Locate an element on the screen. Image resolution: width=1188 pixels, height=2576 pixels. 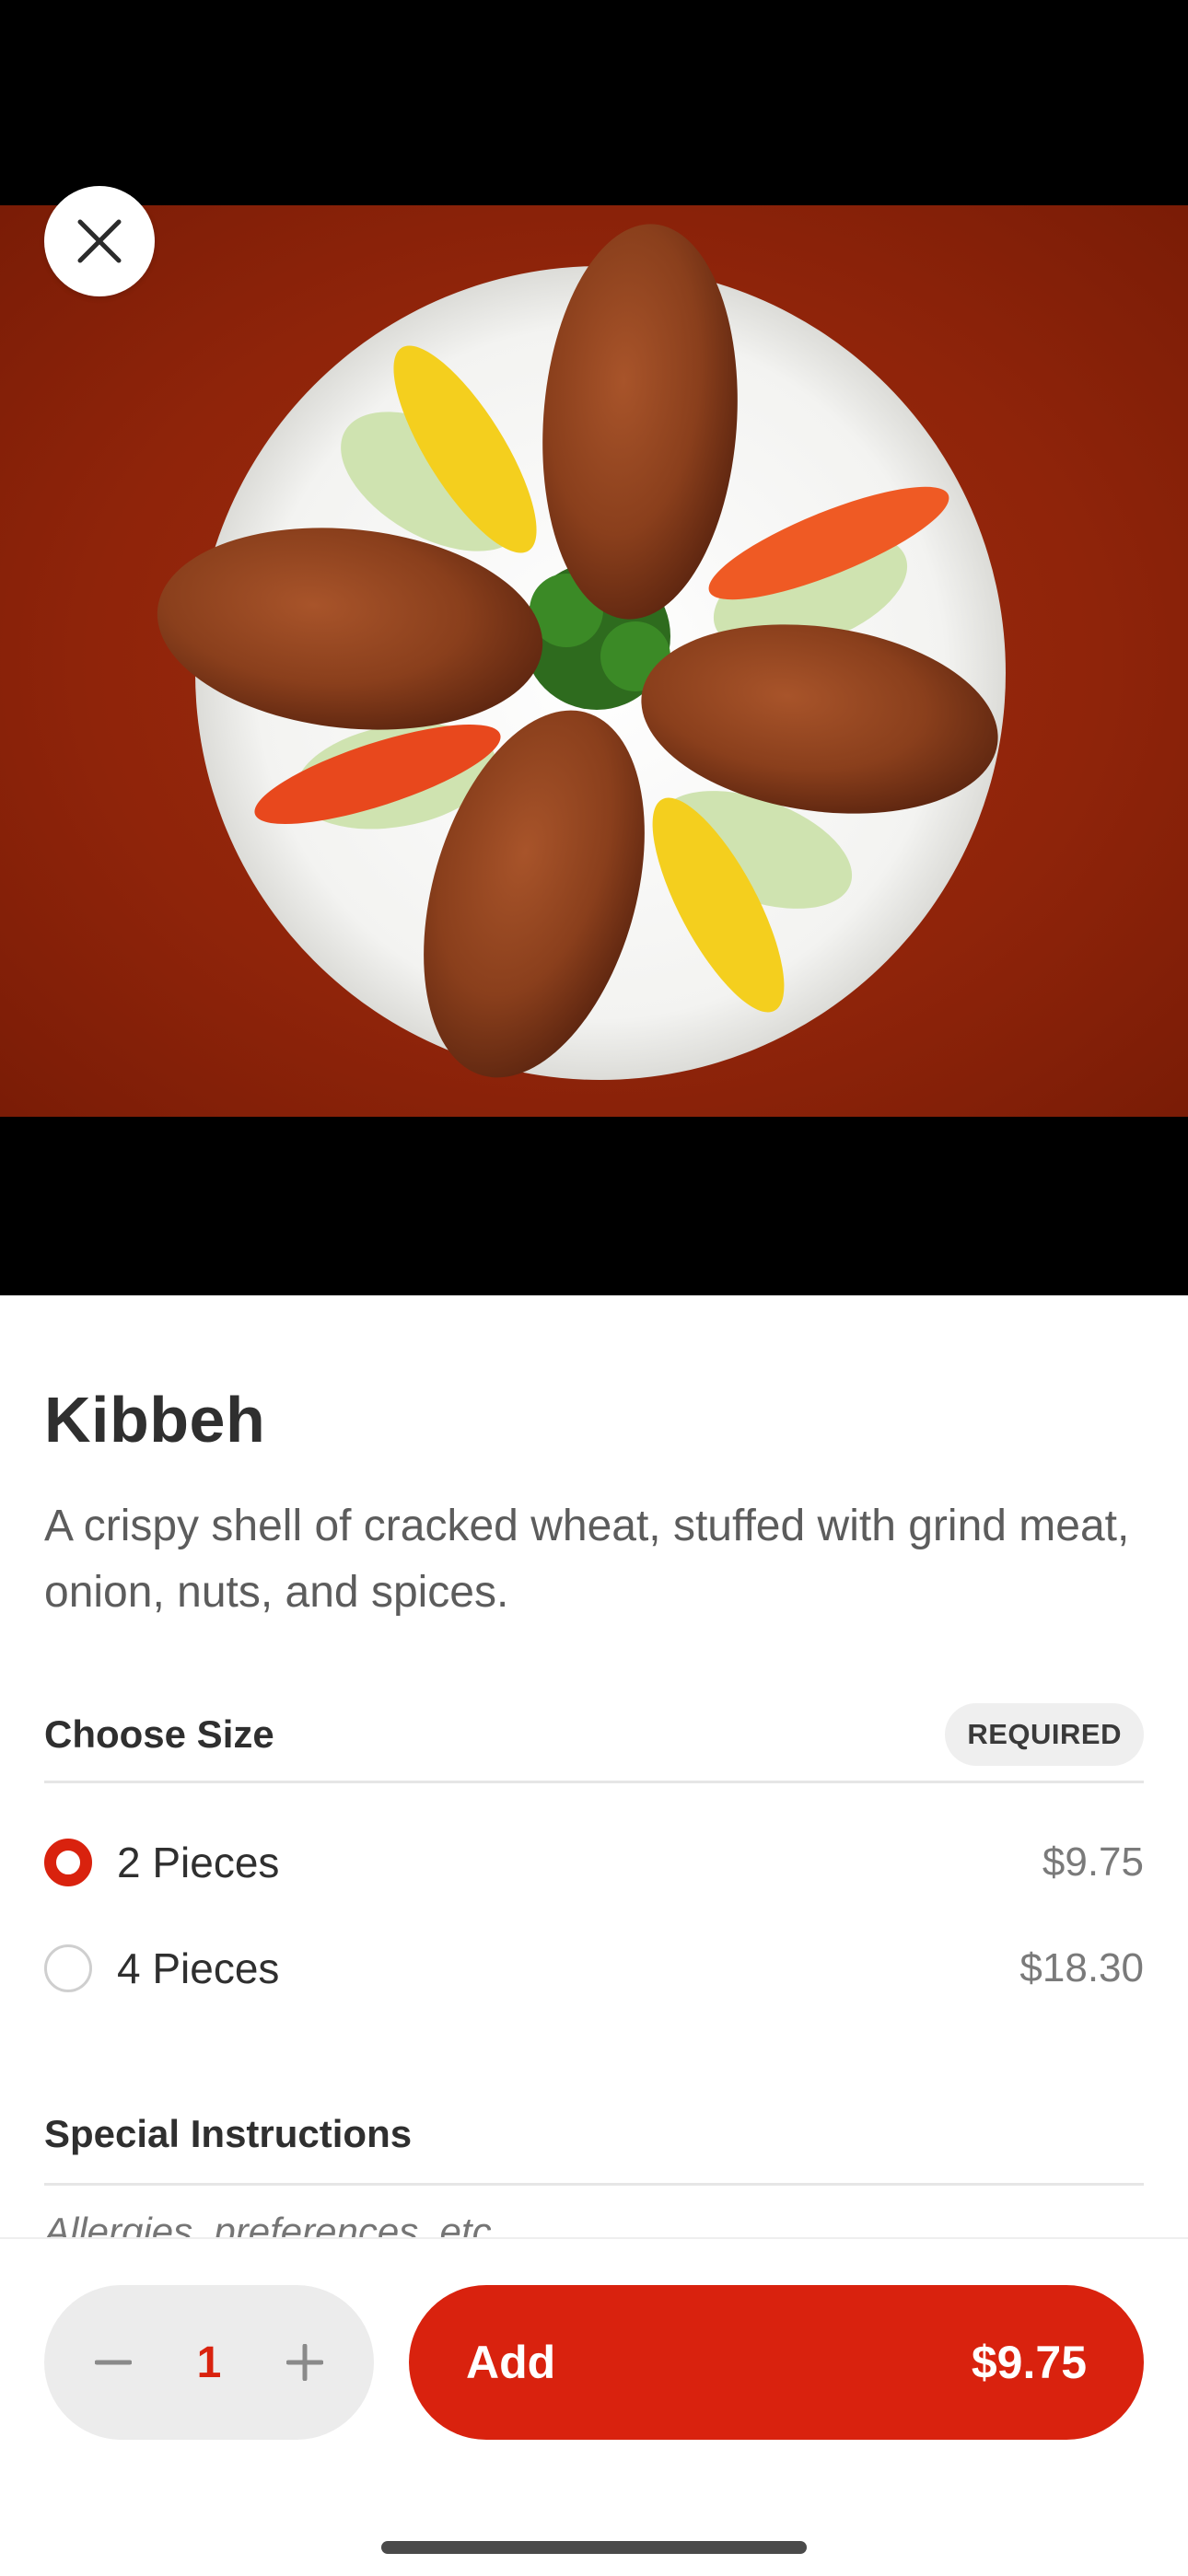
radio-button is located at coordinates (68, 1968).